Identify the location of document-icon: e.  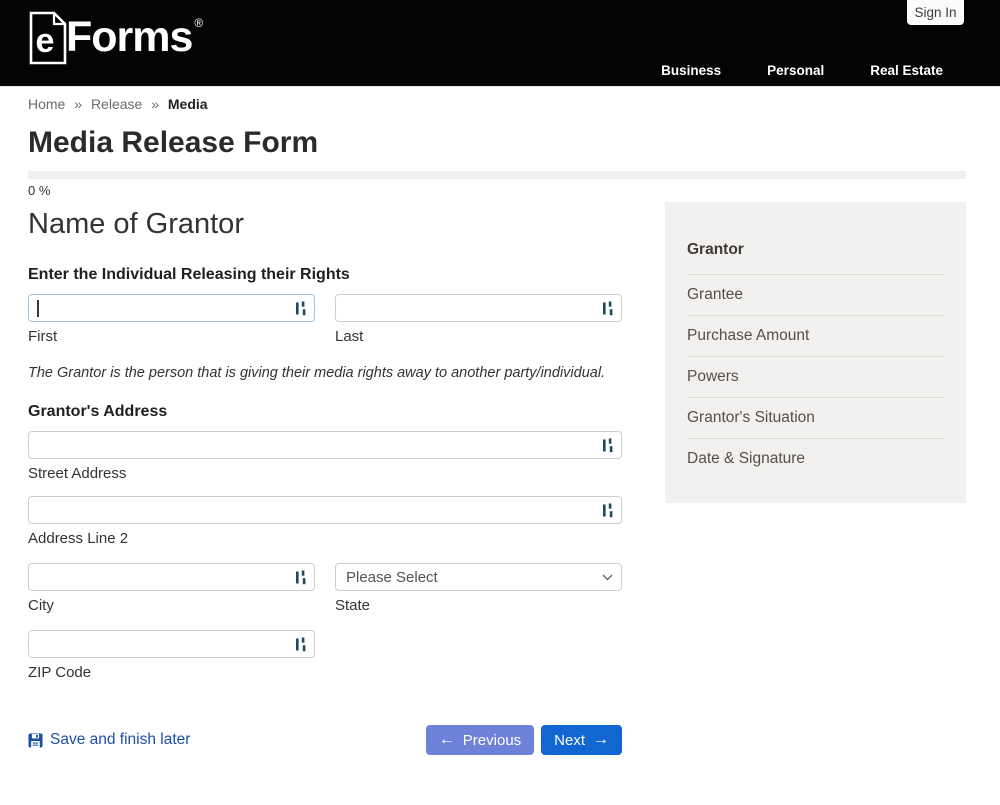
(48, 38).